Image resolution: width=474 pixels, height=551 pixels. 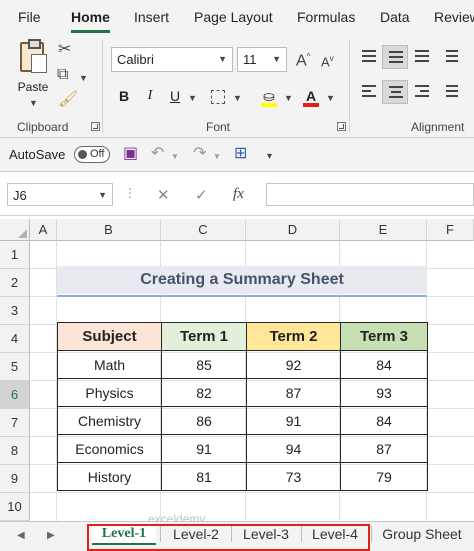 I want to click on decrease-font-size-icon: Av, so click(x=327, y=60).